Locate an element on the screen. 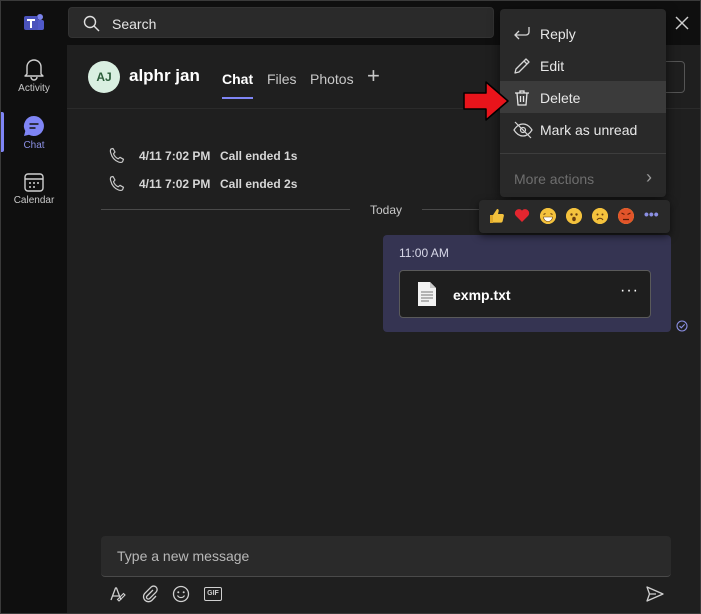  close-icon is located at coordinates (682, 23).